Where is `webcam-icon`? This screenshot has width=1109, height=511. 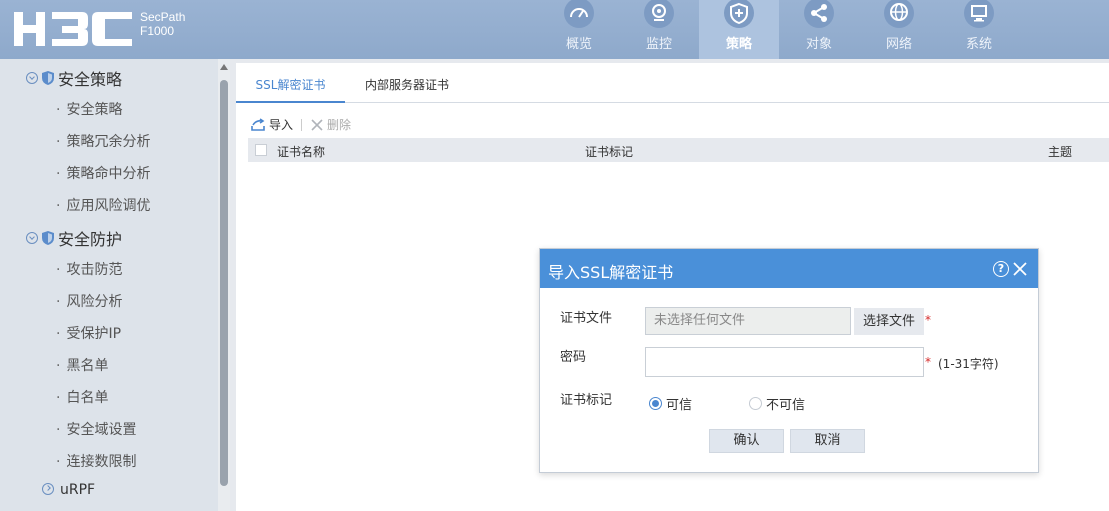 webcam-icon is located at coordinates (659, 15).